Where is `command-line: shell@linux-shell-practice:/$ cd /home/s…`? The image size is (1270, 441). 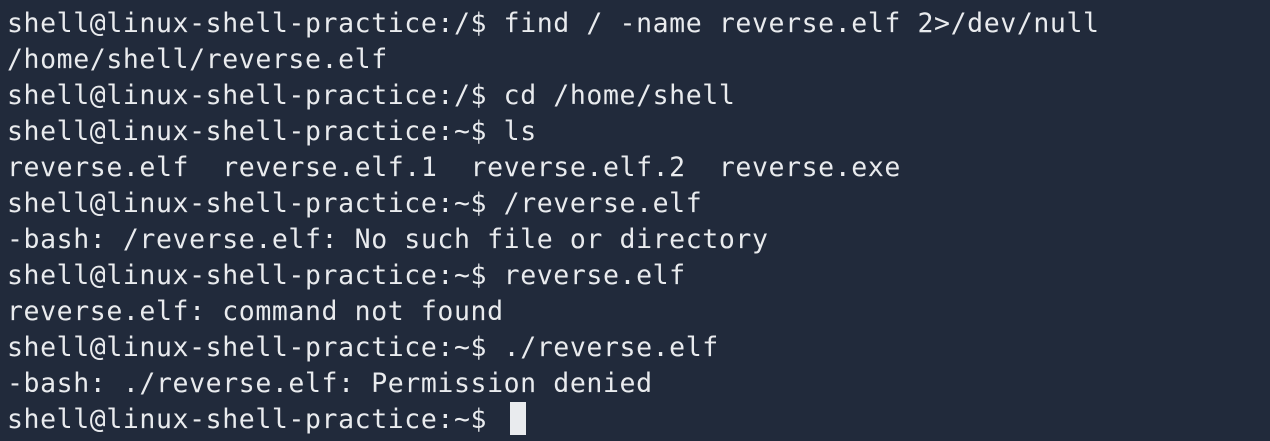 command-line: shell@linux-shell-practice:/$ cd /home/s… is located at coordinates (638, 96).